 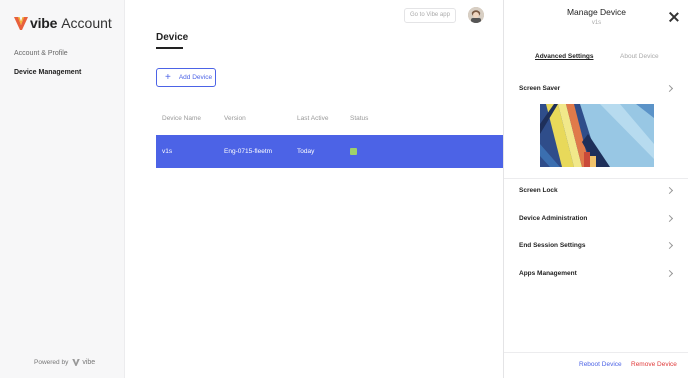 What do you see at coordinates (312, 118) in the screenshot?
I see `column-header-last-active: Last Active` at bounding box center [312, 118].